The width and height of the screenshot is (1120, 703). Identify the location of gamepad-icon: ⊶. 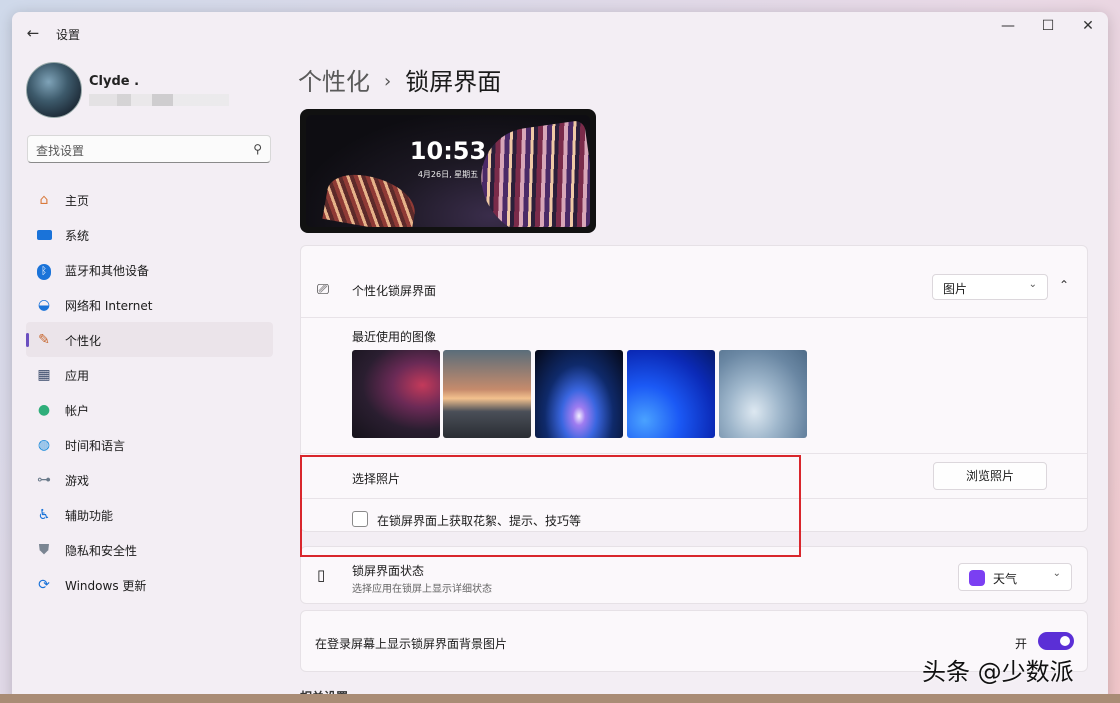
(44, 480).